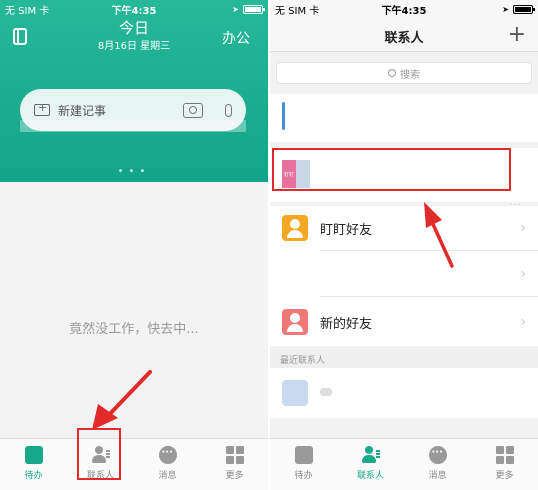 This screenshot has width=538, height=490. I want to click on list-item-new-friends: 新的好友 ›, so click(404, 322).